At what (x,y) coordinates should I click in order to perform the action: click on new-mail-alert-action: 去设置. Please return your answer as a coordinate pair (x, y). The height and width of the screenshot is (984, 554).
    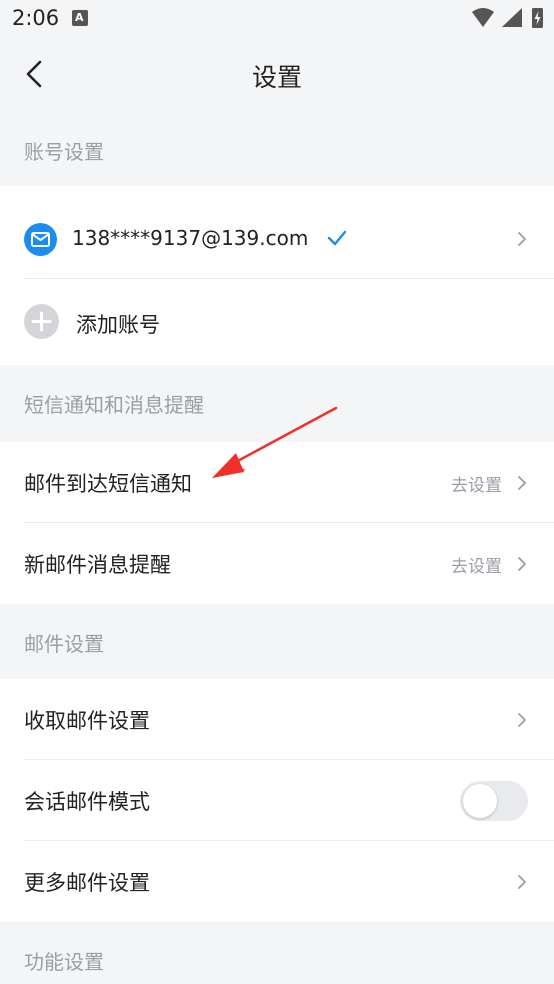
    Looking at the image, I should click on (476, 567).